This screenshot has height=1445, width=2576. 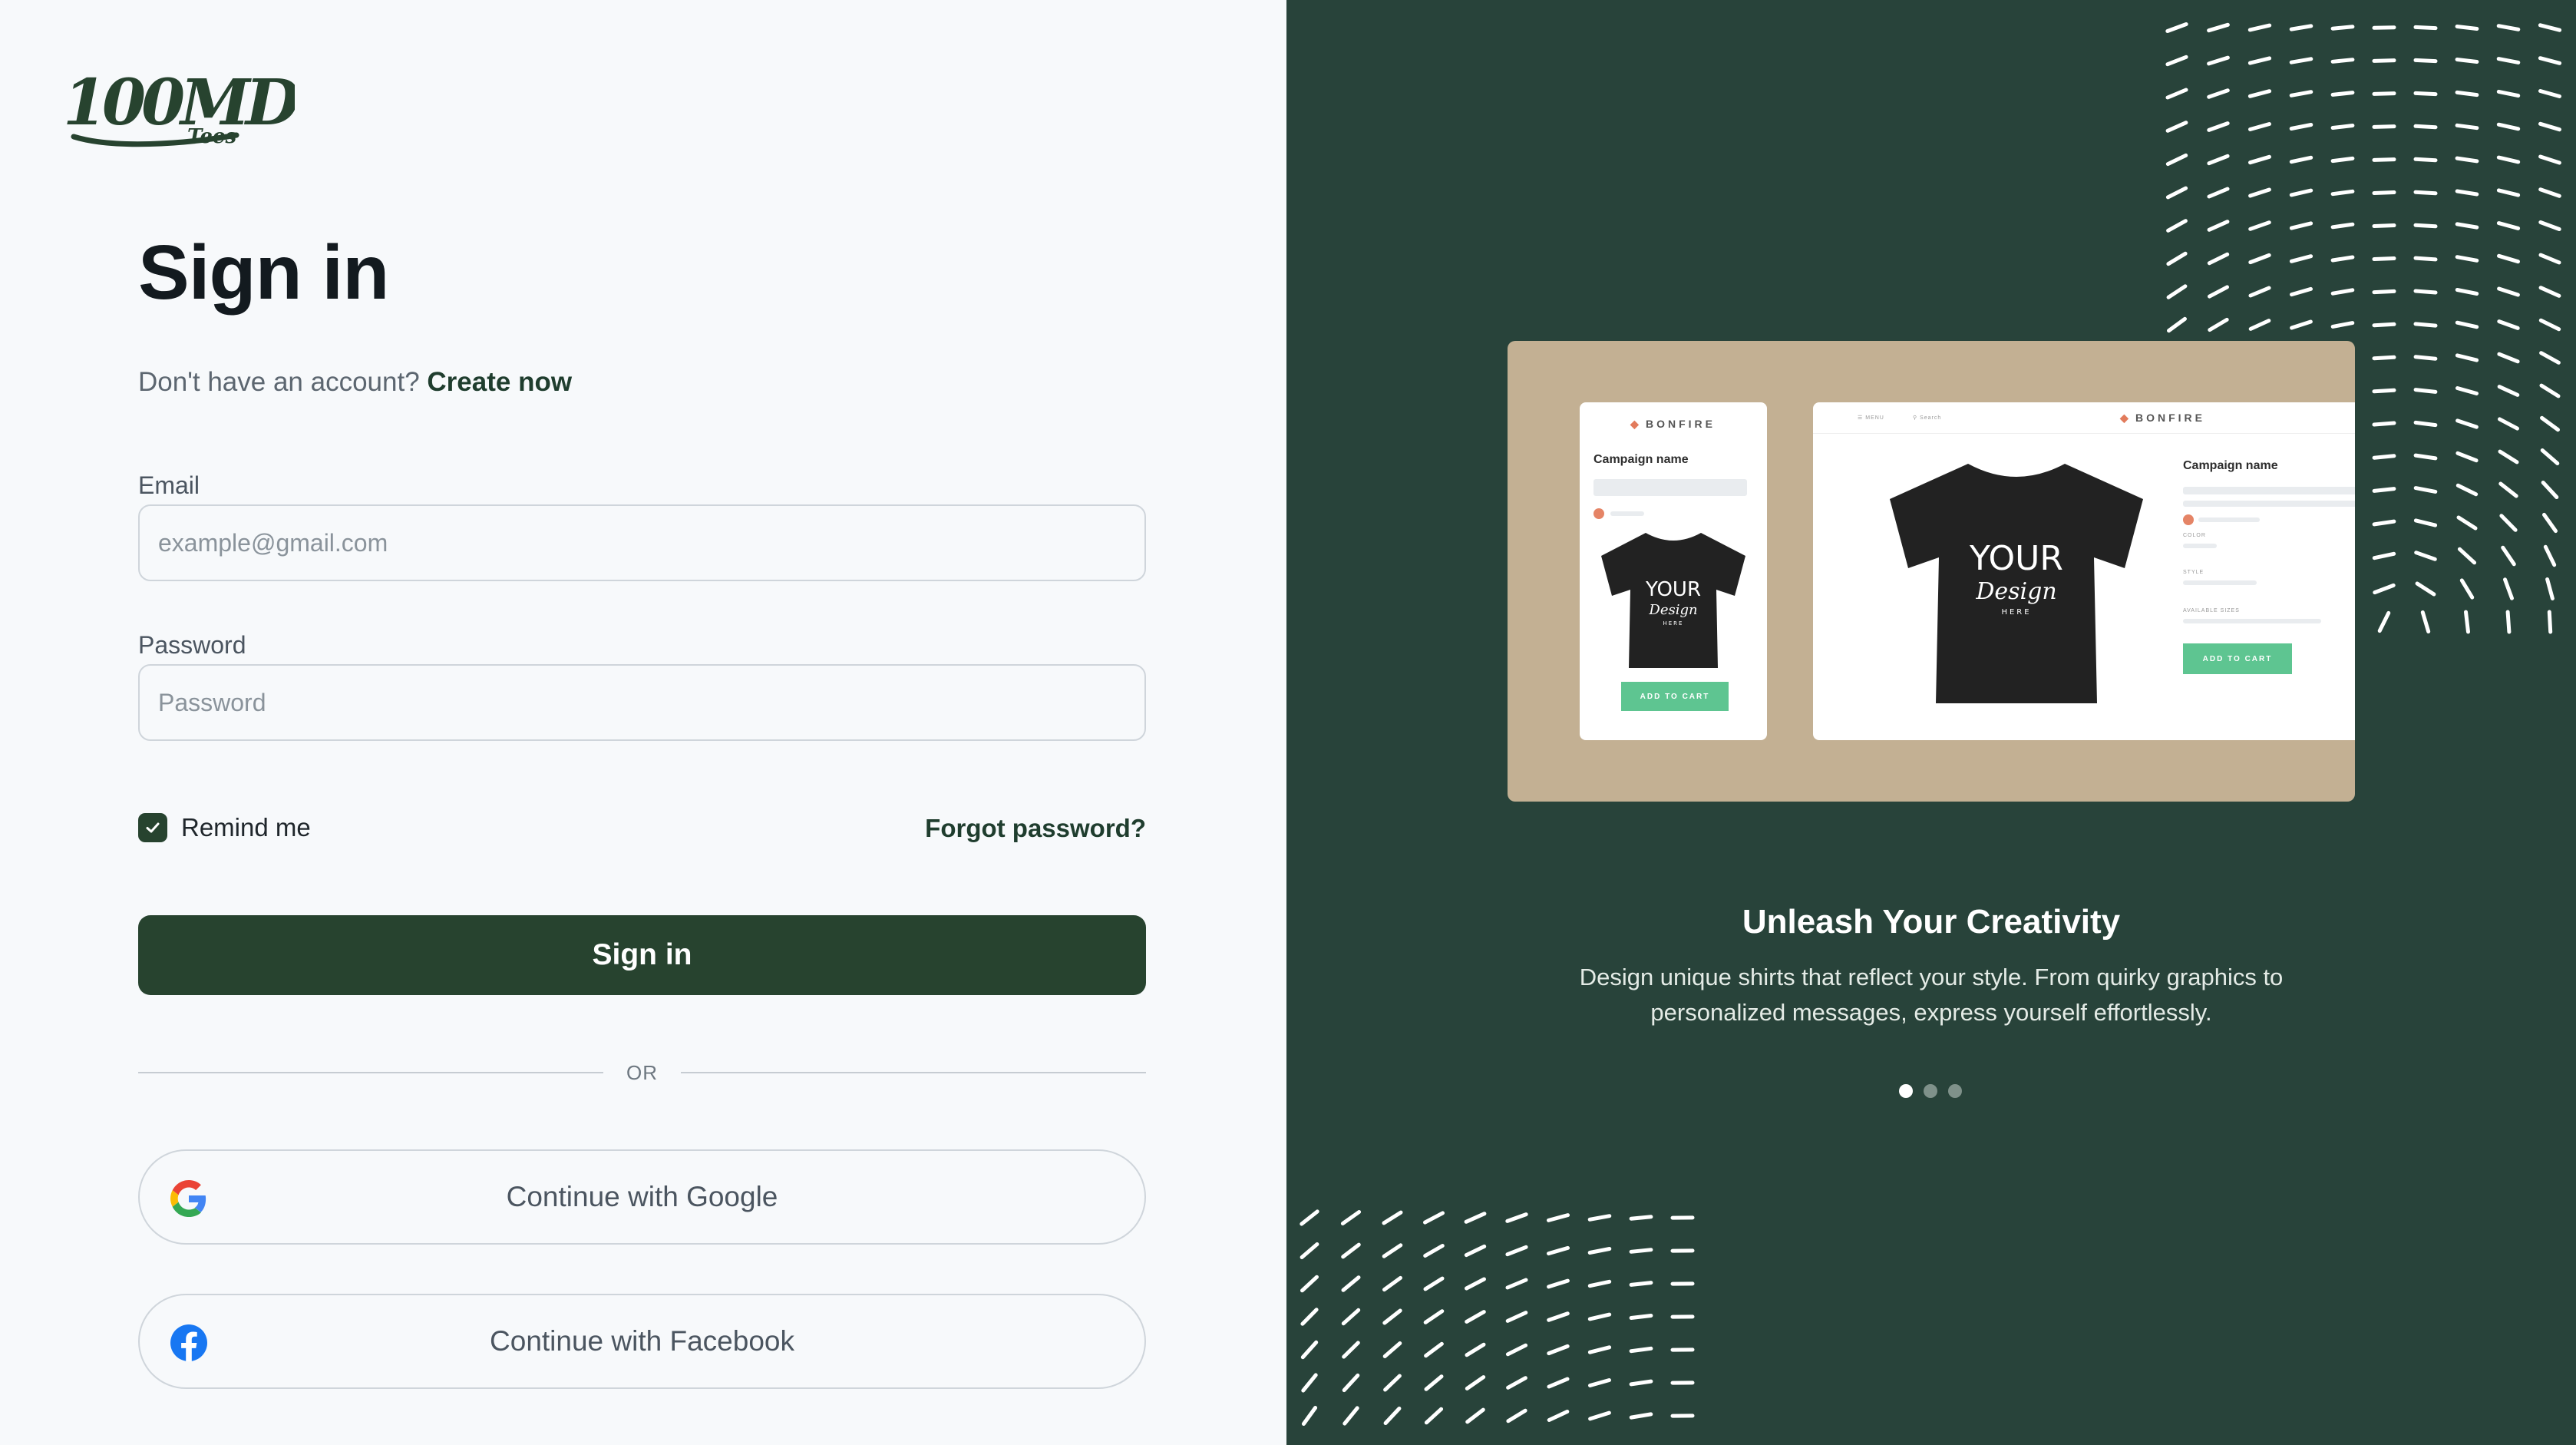 I want to click on divider-line-right, so click(x=913, y=1072).